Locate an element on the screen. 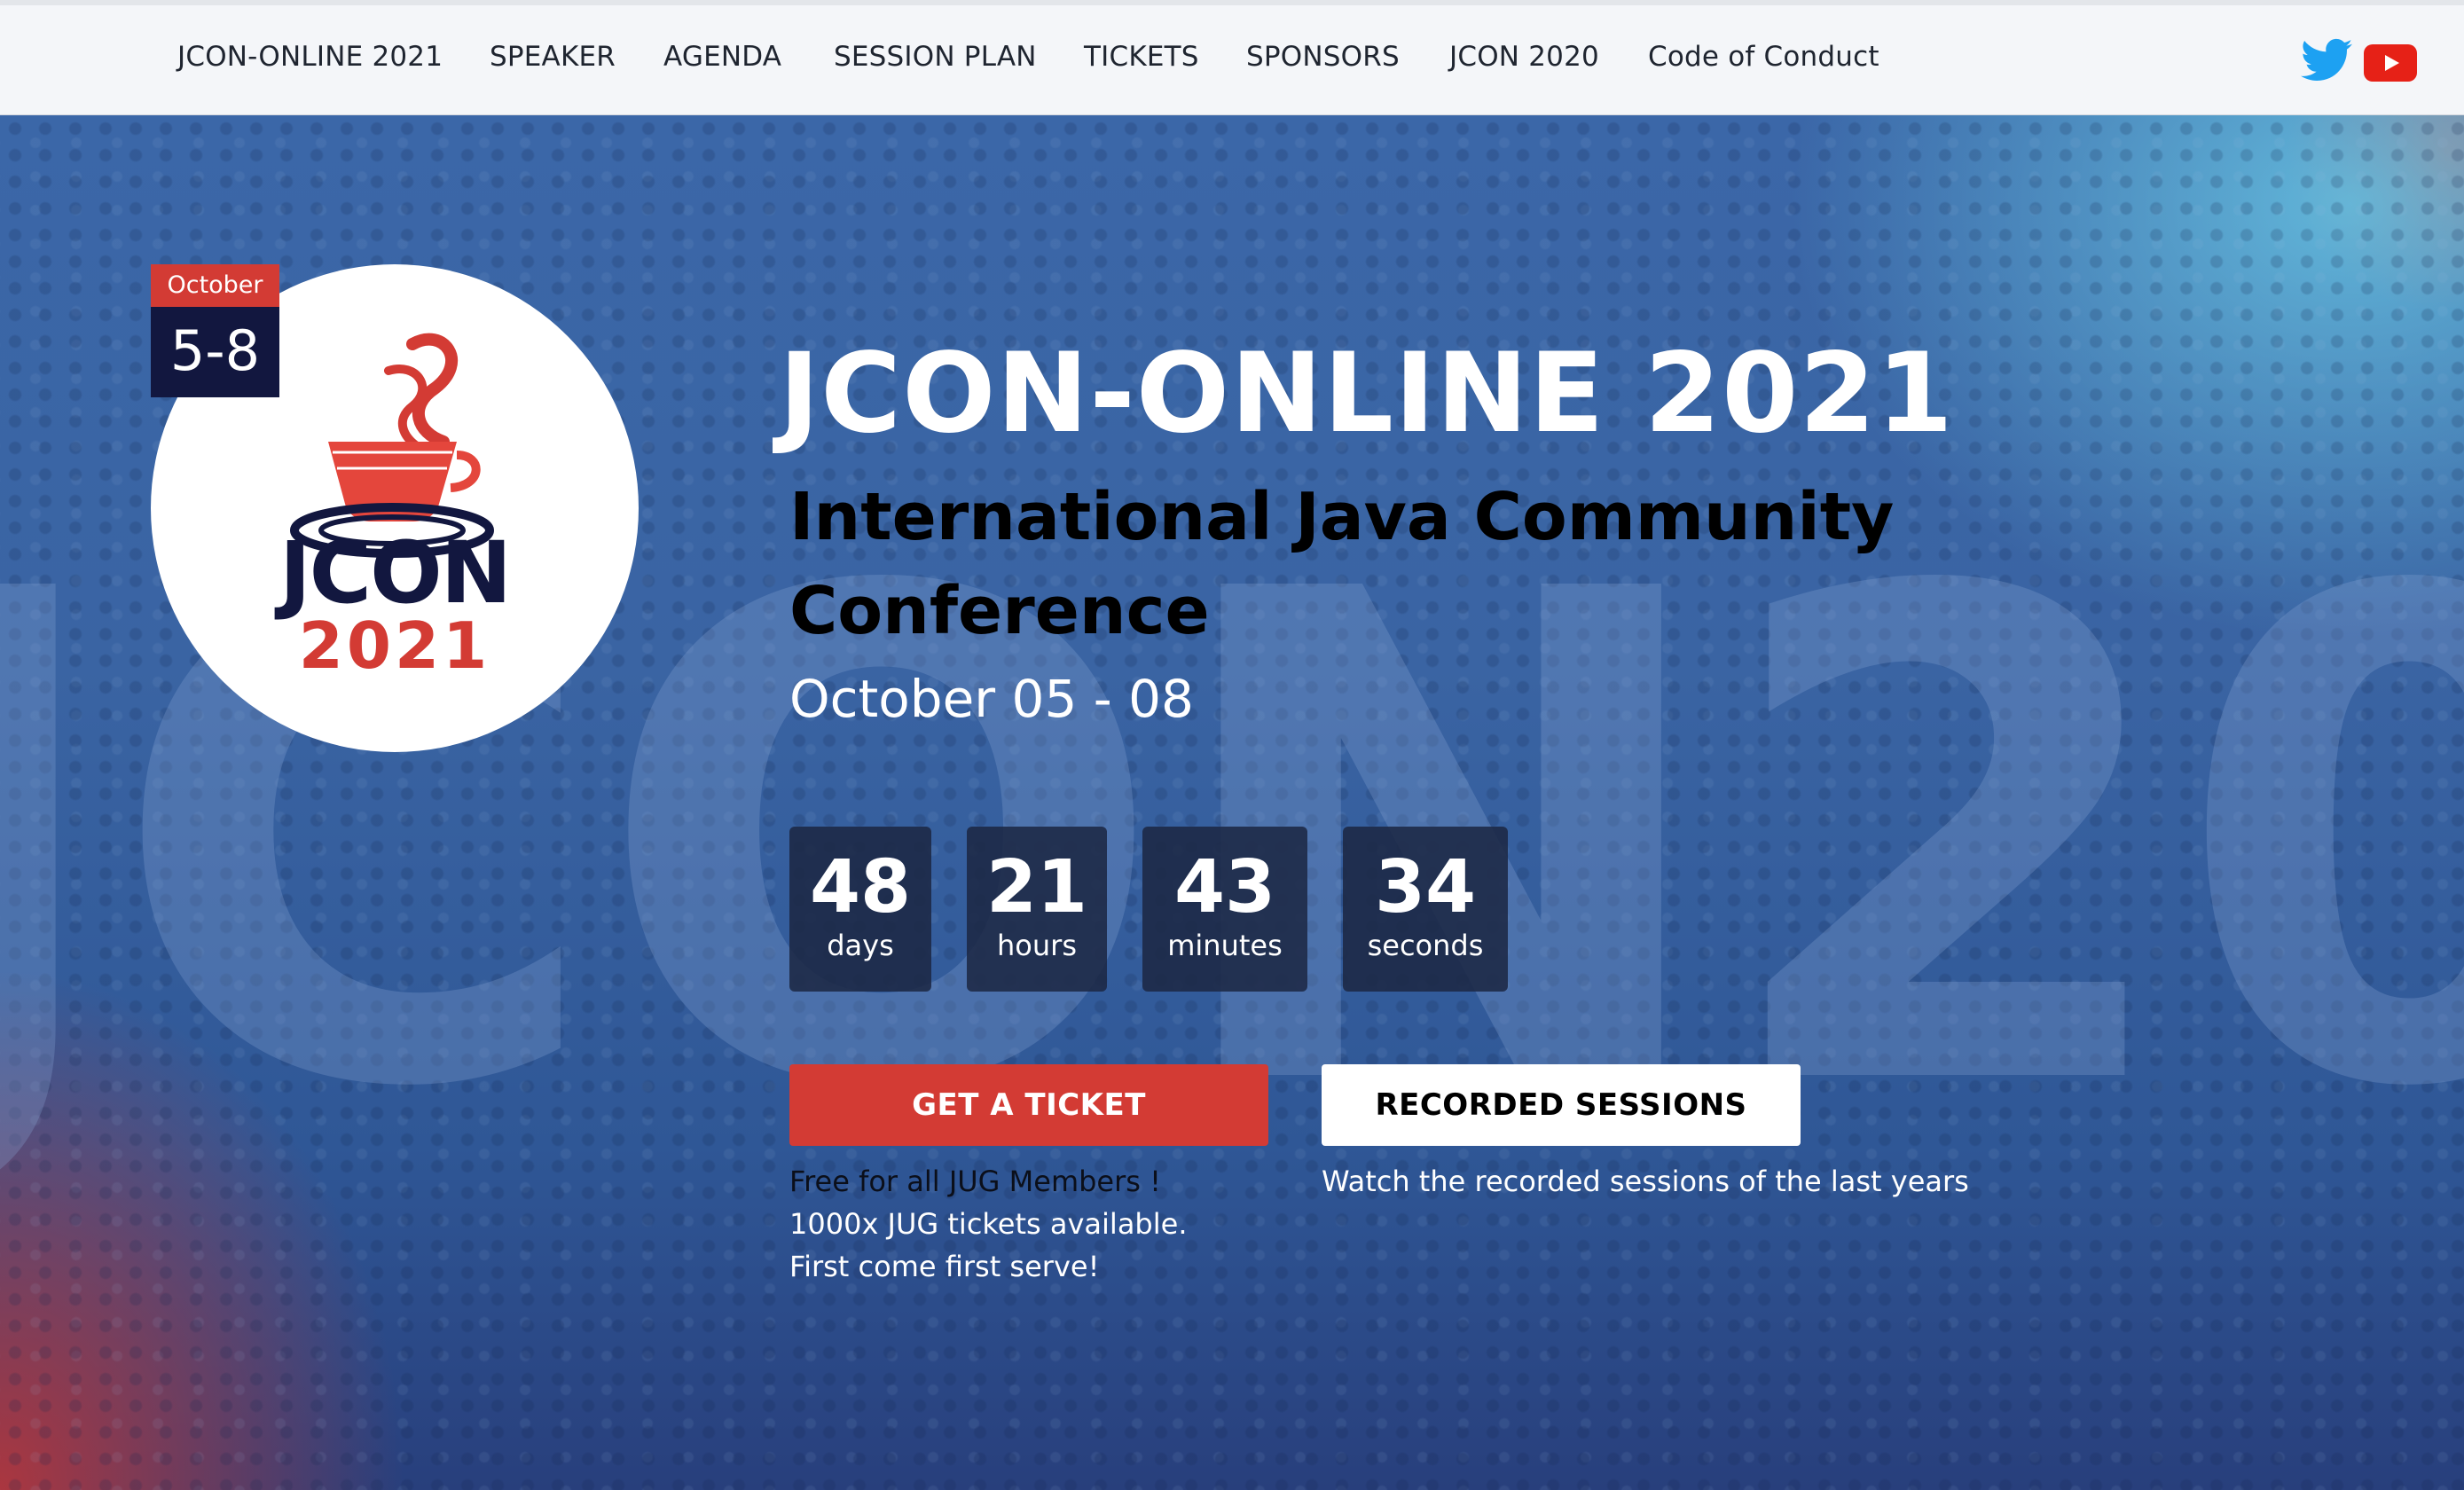 The width and height of the screenshot is (2464, 1490). countdown-hours: 21 hours is located at coordinates (1037, 909).